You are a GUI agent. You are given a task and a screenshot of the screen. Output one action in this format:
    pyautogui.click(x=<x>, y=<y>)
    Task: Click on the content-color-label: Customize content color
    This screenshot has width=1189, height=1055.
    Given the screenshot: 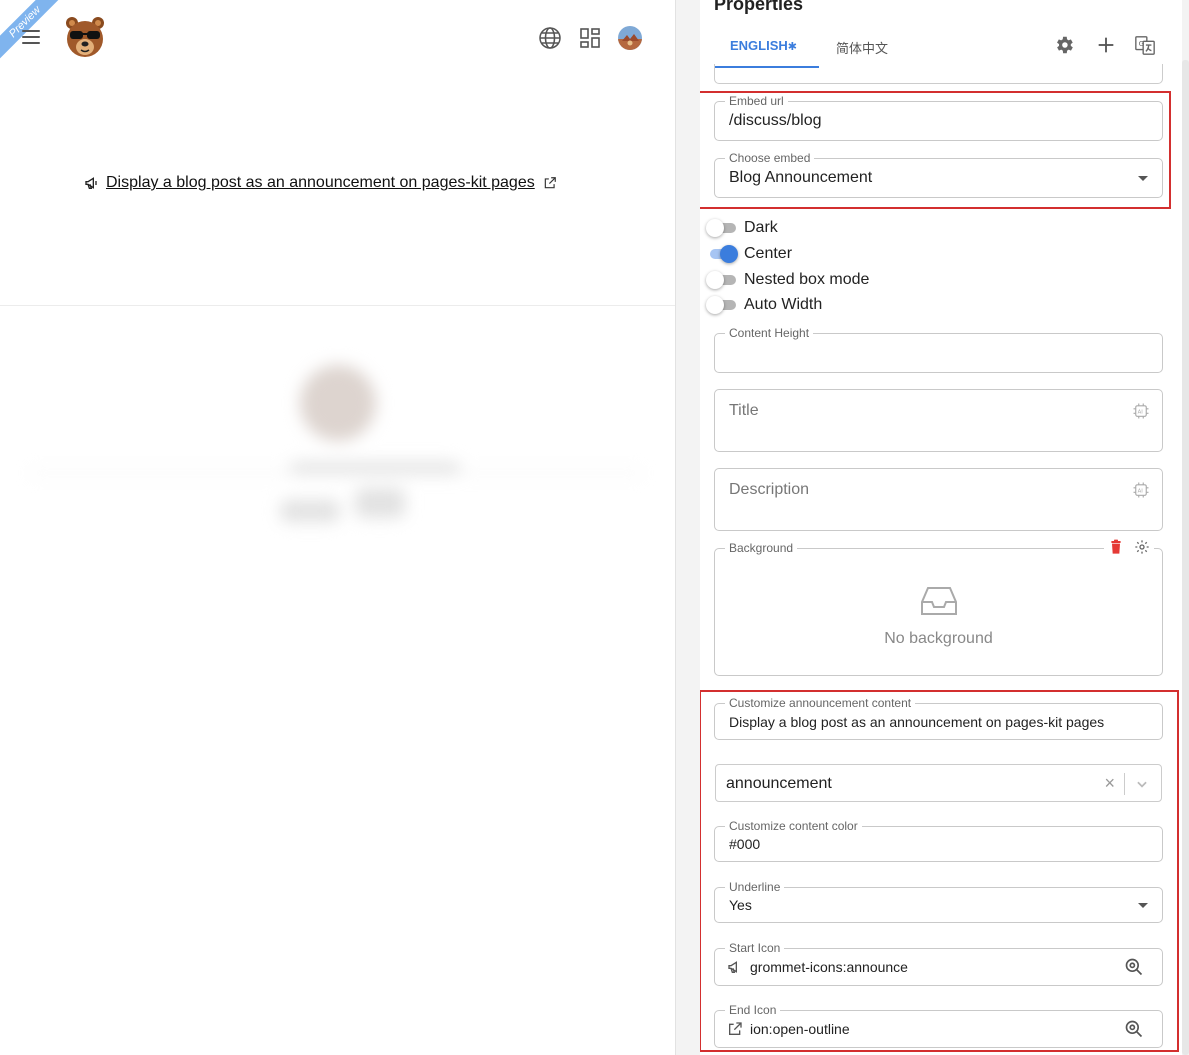 What is the action you would take?
    pyautogui.click(x=793, y=826)
    